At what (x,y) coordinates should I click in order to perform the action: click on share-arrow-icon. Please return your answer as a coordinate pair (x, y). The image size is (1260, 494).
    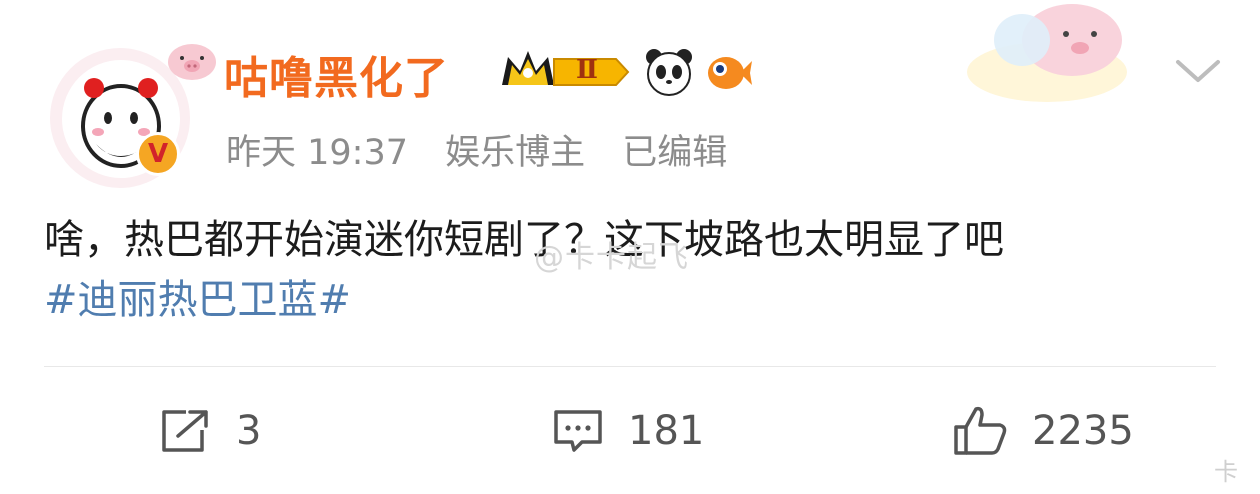
    Looking at the image, I should click on (185, 431).